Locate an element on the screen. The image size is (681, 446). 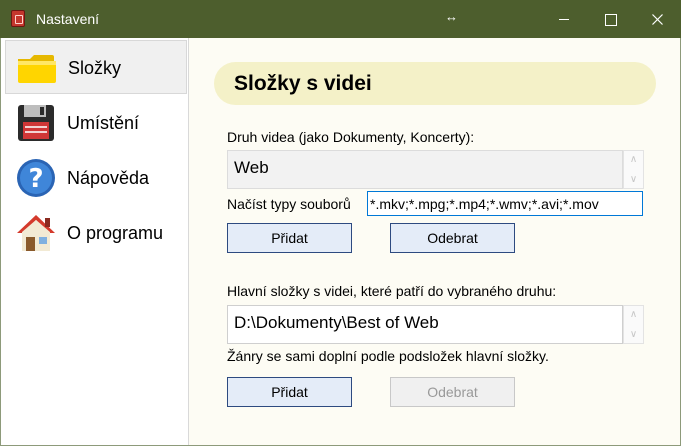
floppy-disk-icon is located at coordinates (36, 123).